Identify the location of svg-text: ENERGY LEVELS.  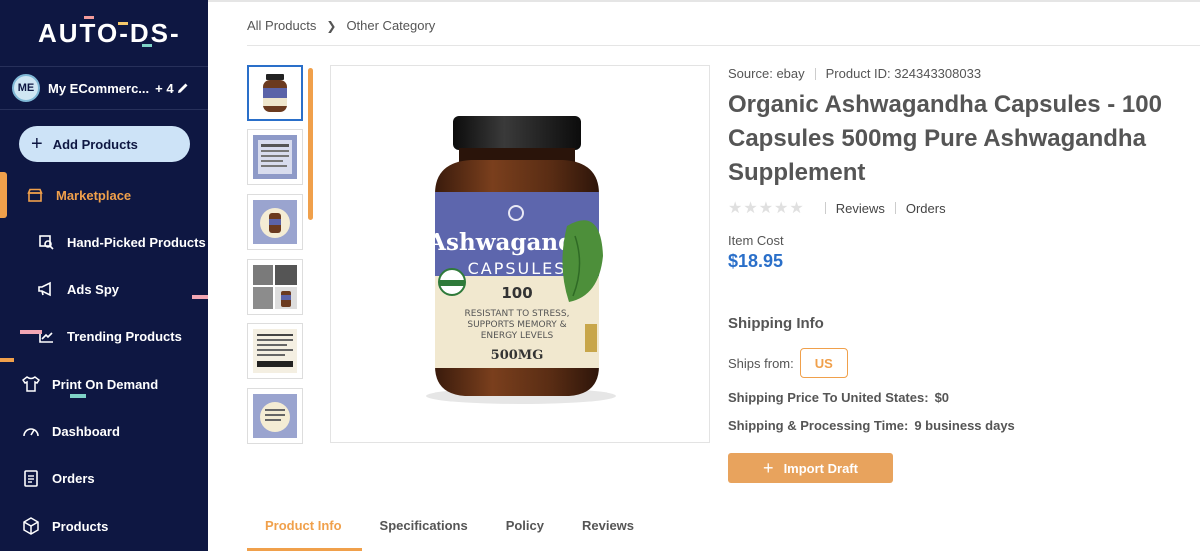
(517, 336).